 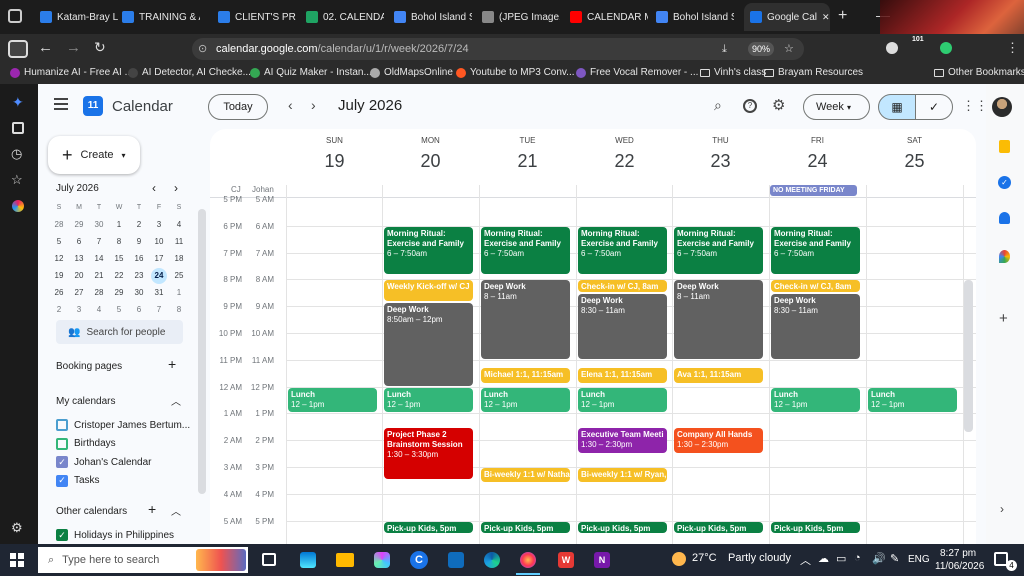 What do you see at coordinates (622, 475) in the screenshot?
I see `calendar-event: Bi-weekly 1:1 w/ Ryan,` at bounding box center [622, 475].